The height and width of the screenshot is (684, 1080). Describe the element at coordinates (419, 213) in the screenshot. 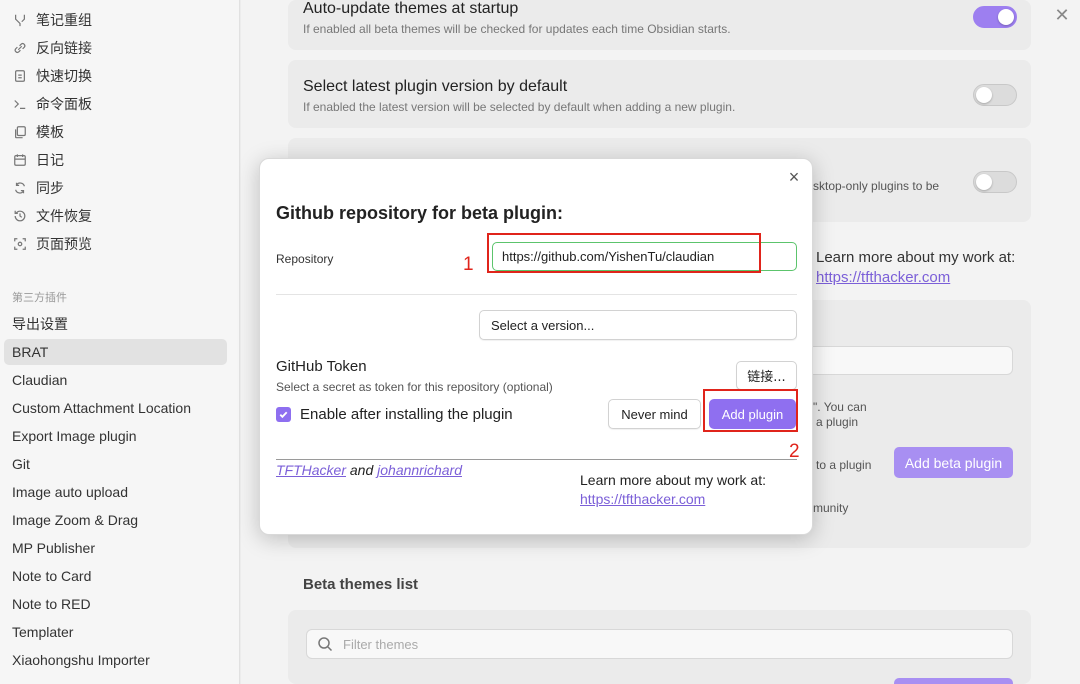

I see `modal-title: Github repository for beta plugin:` at that location.